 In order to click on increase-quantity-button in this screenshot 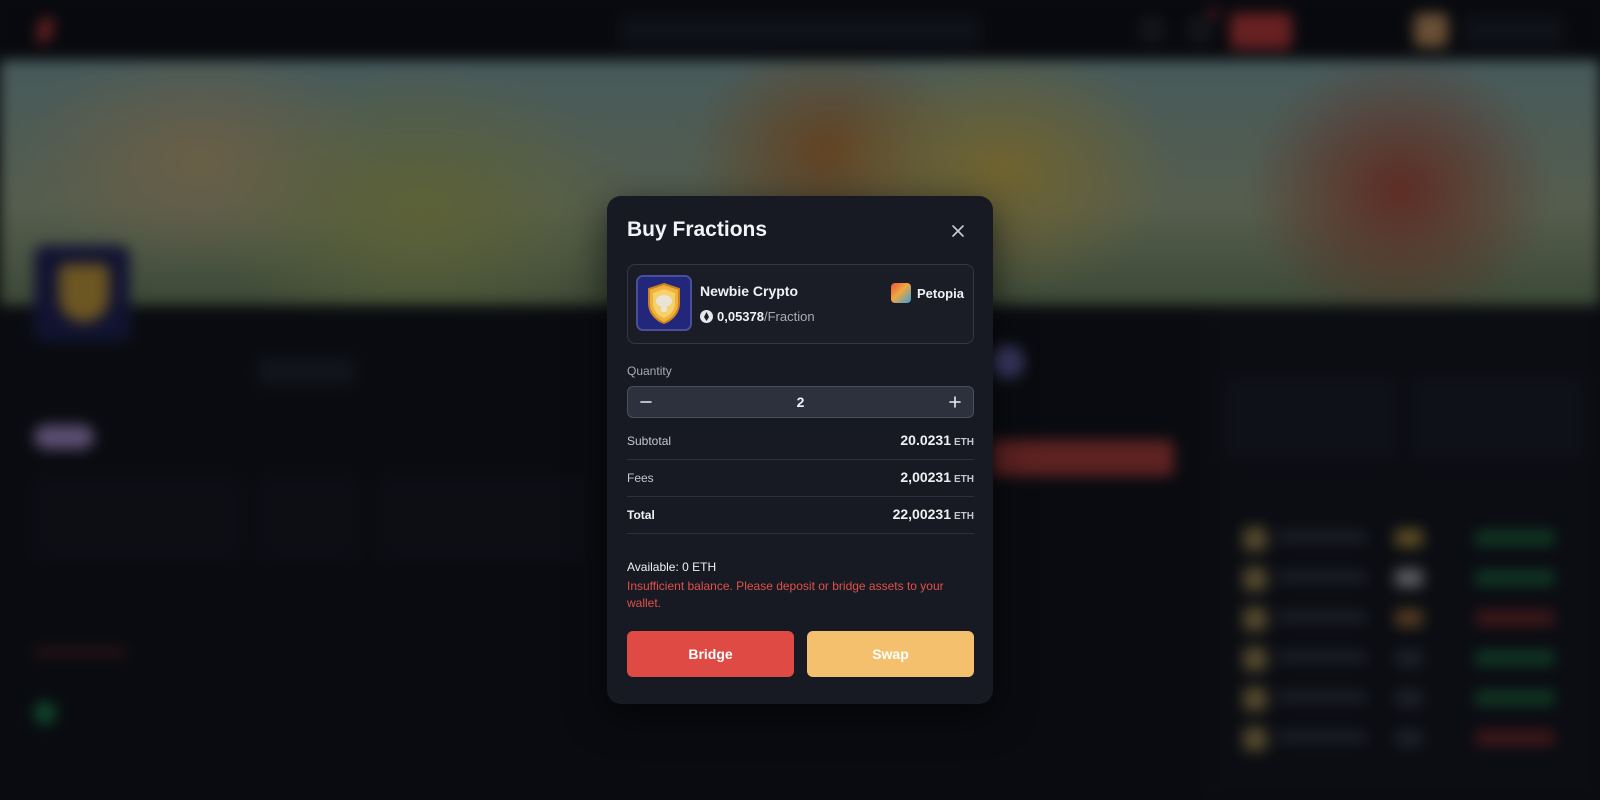, I will do `click(955, 402)`.